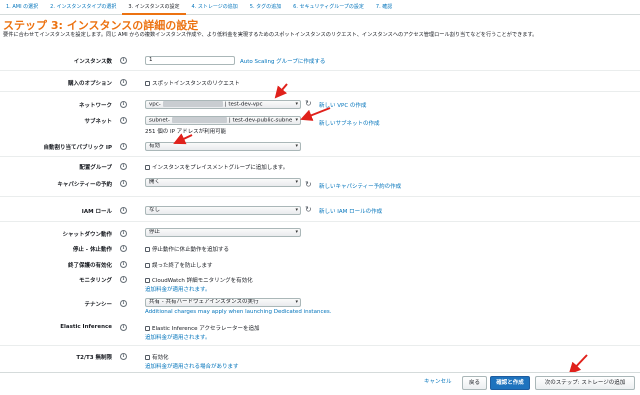 This screenshot has width=640, height=395. I want to click on t2t3-charges-link: 追加料金が適用される場合があります, so click(192, 366).